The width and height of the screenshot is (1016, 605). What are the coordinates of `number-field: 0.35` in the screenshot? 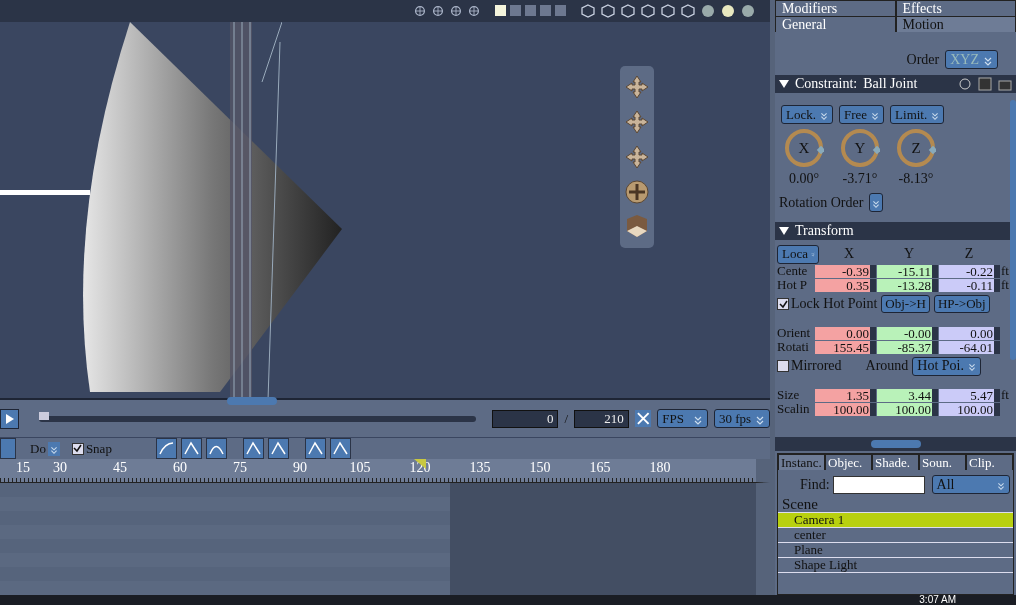 It's located at (842, 285).